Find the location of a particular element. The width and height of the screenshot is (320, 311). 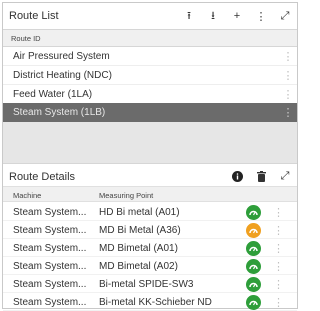

measuring-point-cell: Bi-metal KK-Schieber ND is located at coordinates (155, 302).